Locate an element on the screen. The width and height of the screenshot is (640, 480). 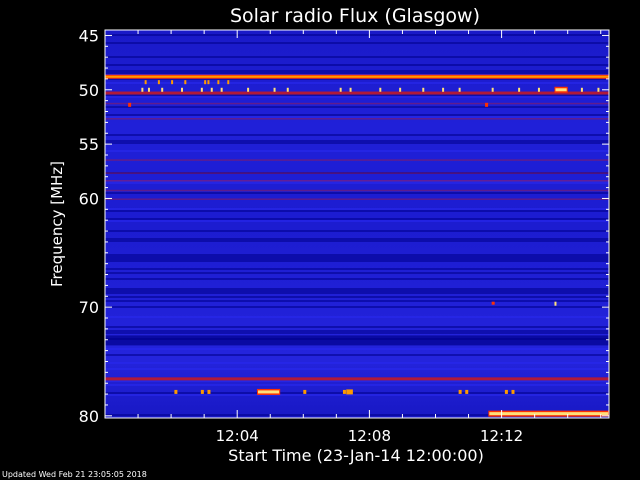
dark-band is located at coordinates (357, 340).